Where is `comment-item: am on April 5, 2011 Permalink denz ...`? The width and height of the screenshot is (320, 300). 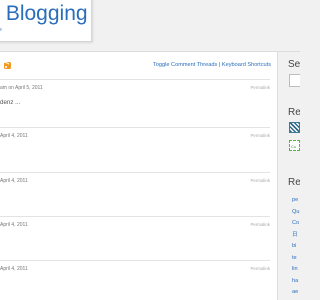 comment-item: am on April 5, 2011 Permalink denz ... is located at coordinates (135, 101).